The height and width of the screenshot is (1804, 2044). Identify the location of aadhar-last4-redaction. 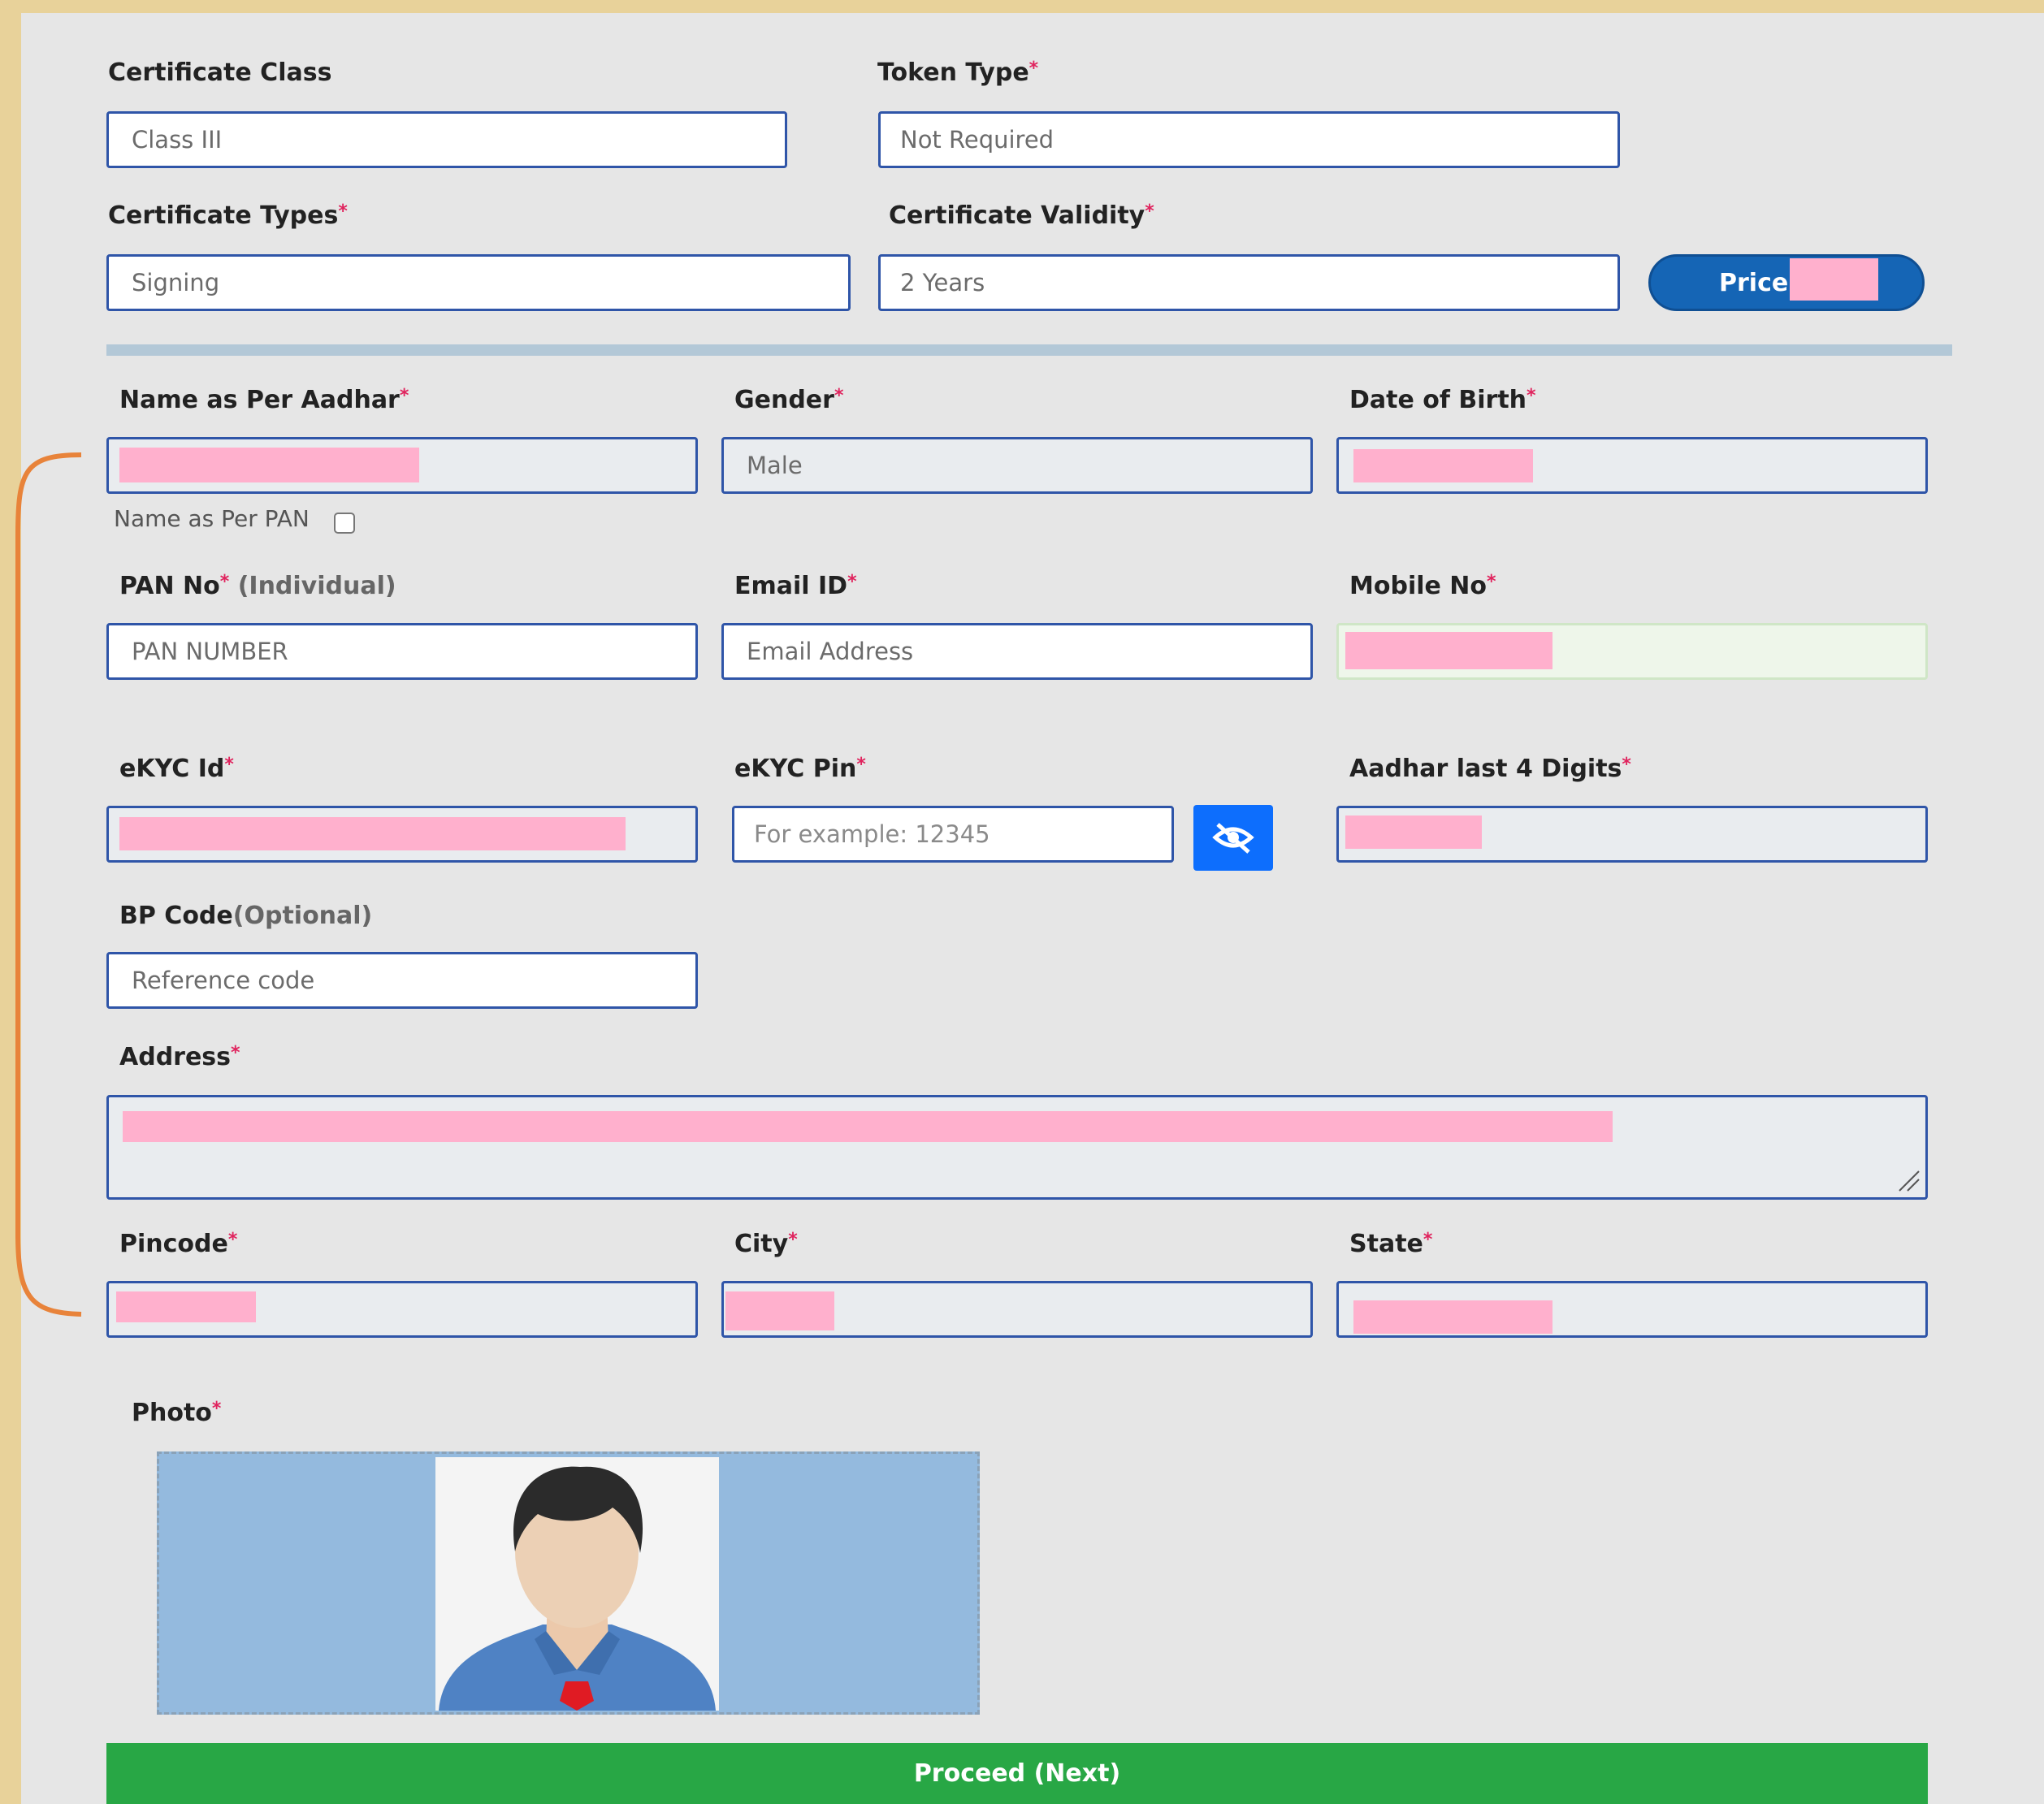
(1414, 832).